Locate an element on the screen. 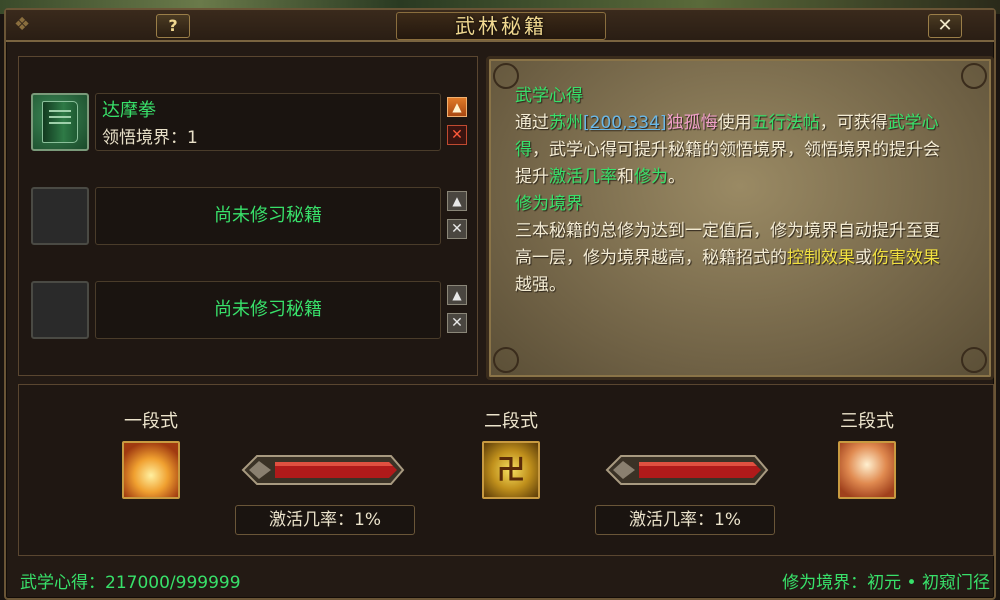 The height and width of the screenshot is (600, 1000). title-bar: ❖ ? 武林秘籍 ✕ is located at coordinates (500, 26).